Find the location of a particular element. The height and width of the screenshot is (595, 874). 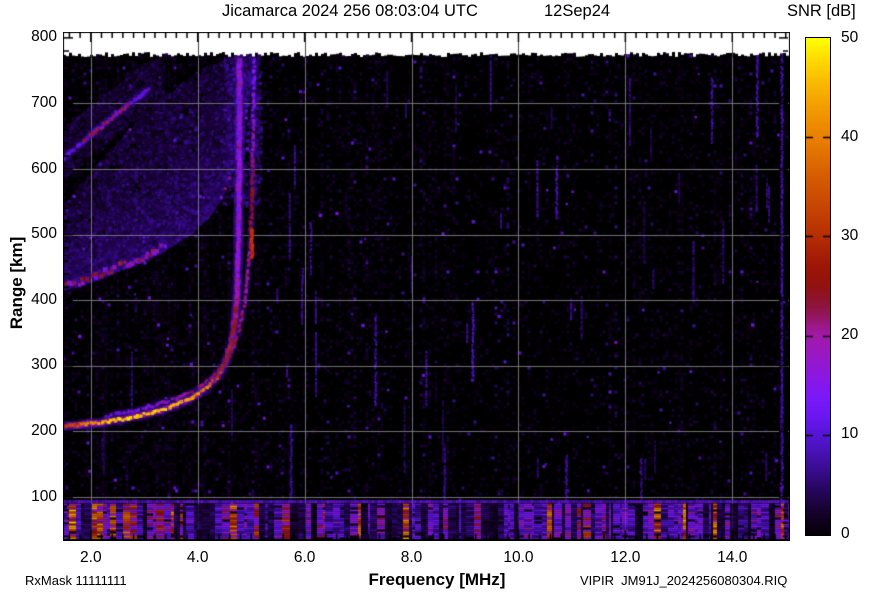

colorbar-tick-label: 0 is located at coordinates (845, 533).